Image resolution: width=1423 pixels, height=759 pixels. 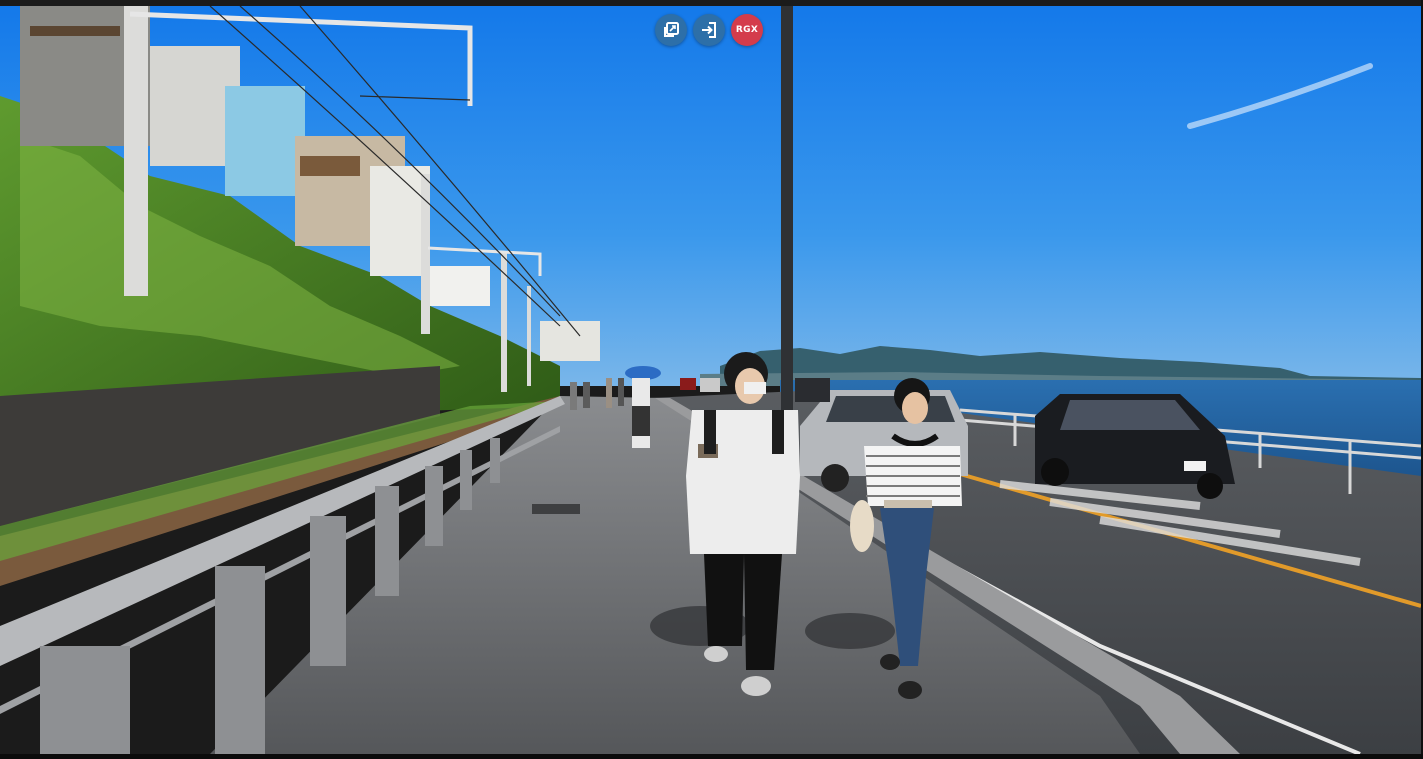 I want to click on picture-in-picture-icon, so click(x=671, y=29).